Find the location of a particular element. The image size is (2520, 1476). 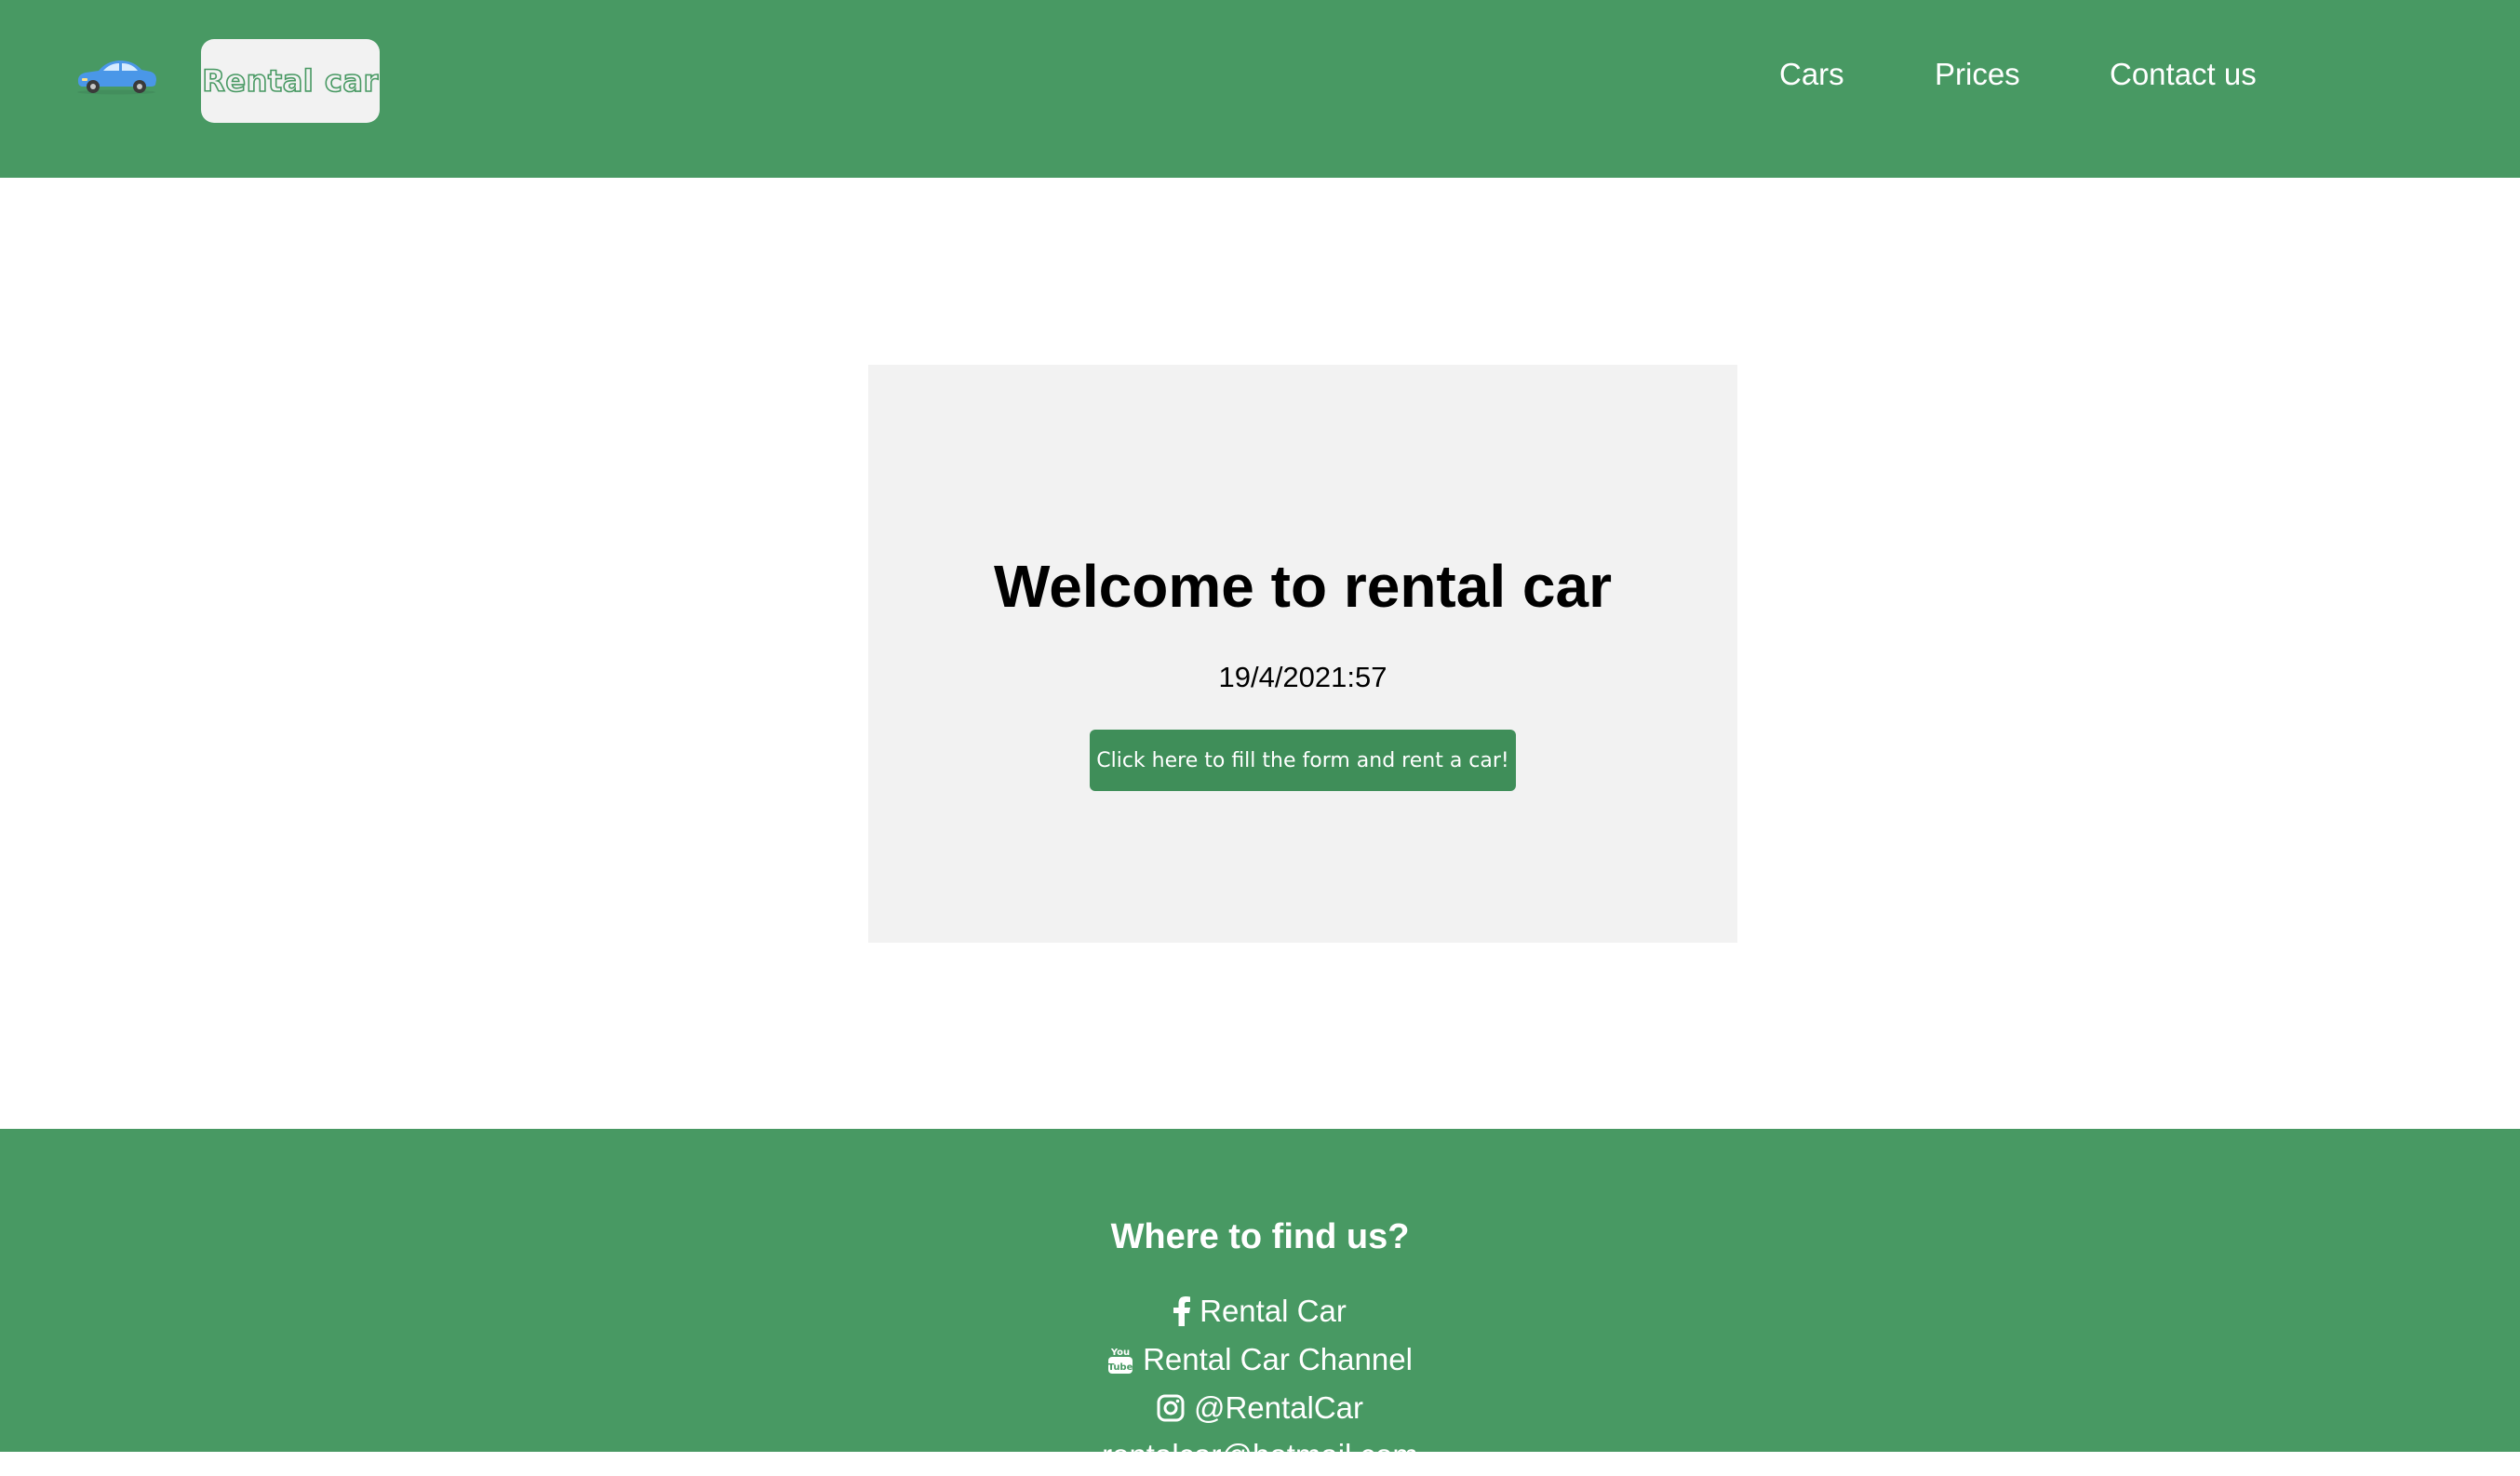

footer-instagram-link: @RentalCar is located at coordinates (1260, 1408).